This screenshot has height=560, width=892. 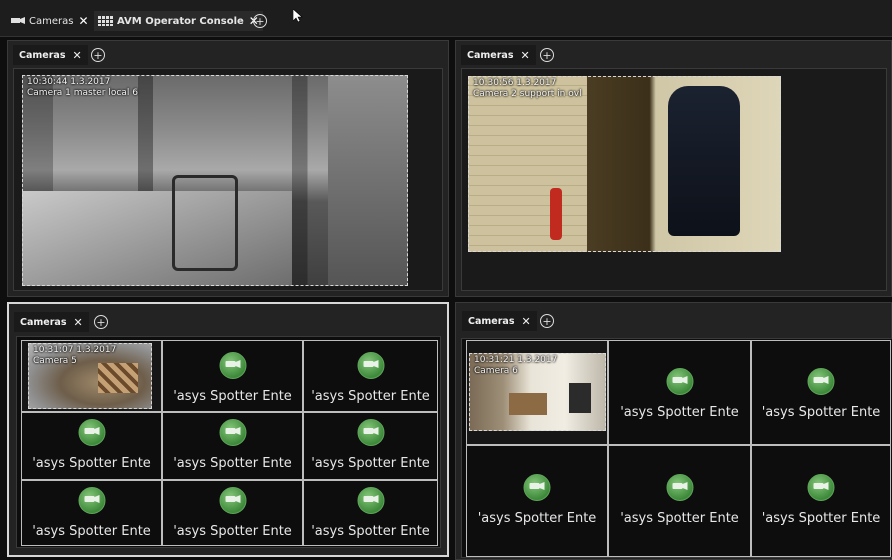 I want to click on camera-feed-video: 10:31:07 1.3.2017 Camera 5, so click(x=90, y=376).